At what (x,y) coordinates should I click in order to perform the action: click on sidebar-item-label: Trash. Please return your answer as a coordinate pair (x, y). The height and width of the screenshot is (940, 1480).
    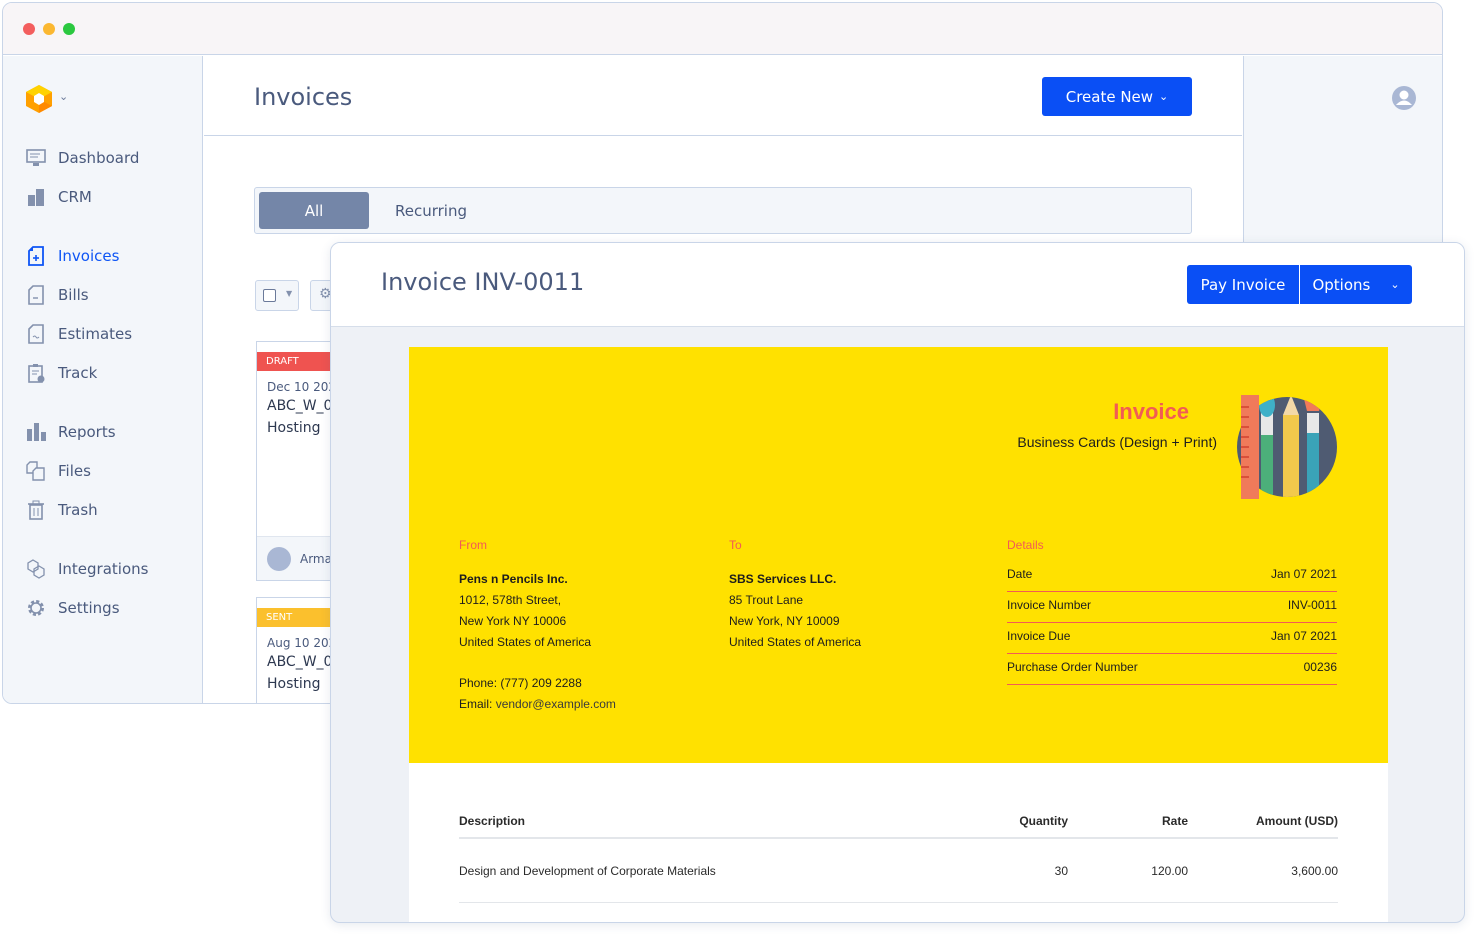
    Looking at the image, I should click on (78, 510).